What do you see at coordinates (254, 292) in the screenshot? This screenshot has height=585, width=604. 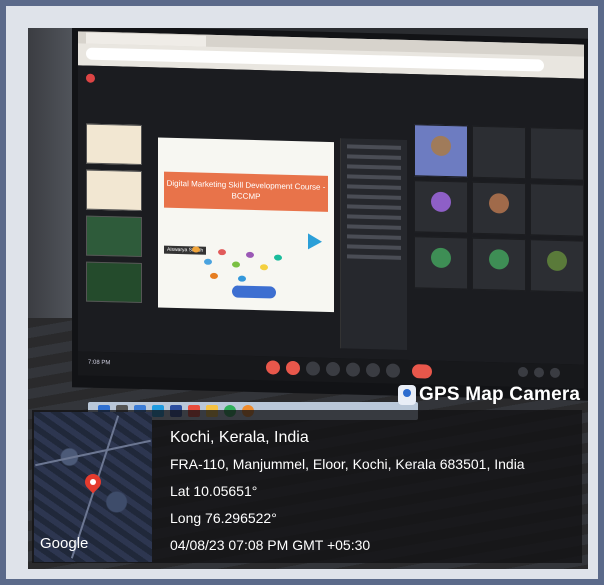 I see `slide-button` at bounding box center [254, 292].